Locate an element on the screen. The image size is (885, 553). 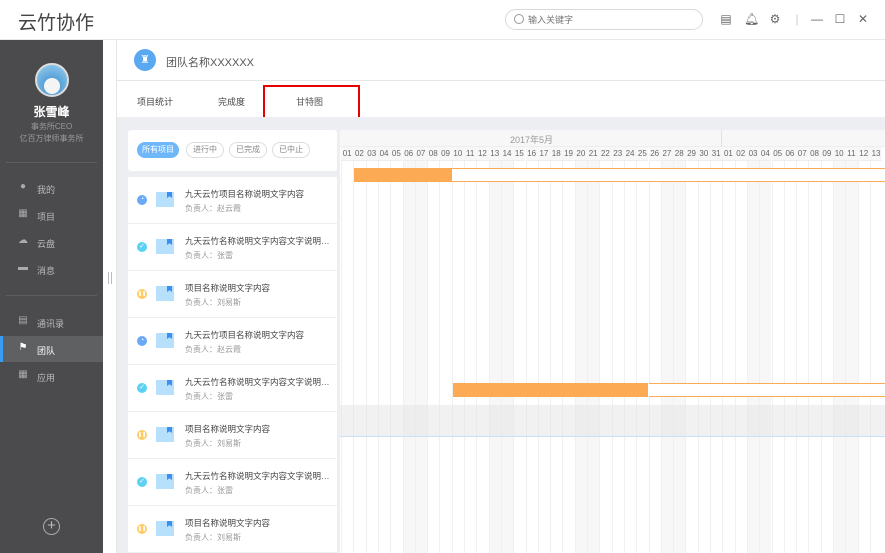
user-name: 张雪峰 is located at coordinates (51, 112).